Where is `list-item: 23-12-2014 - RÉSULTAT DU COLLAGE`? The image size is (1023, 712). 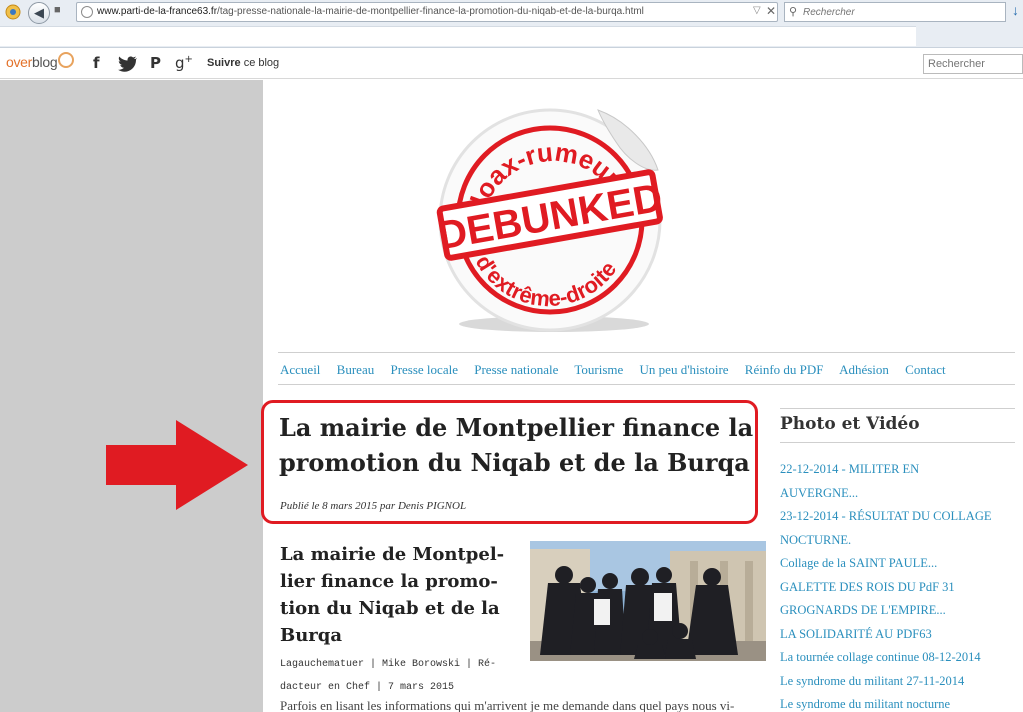
list-item: 23-12-2014 - RÉSULTAT DU COLLAGE is located at coordinates (897, 517).